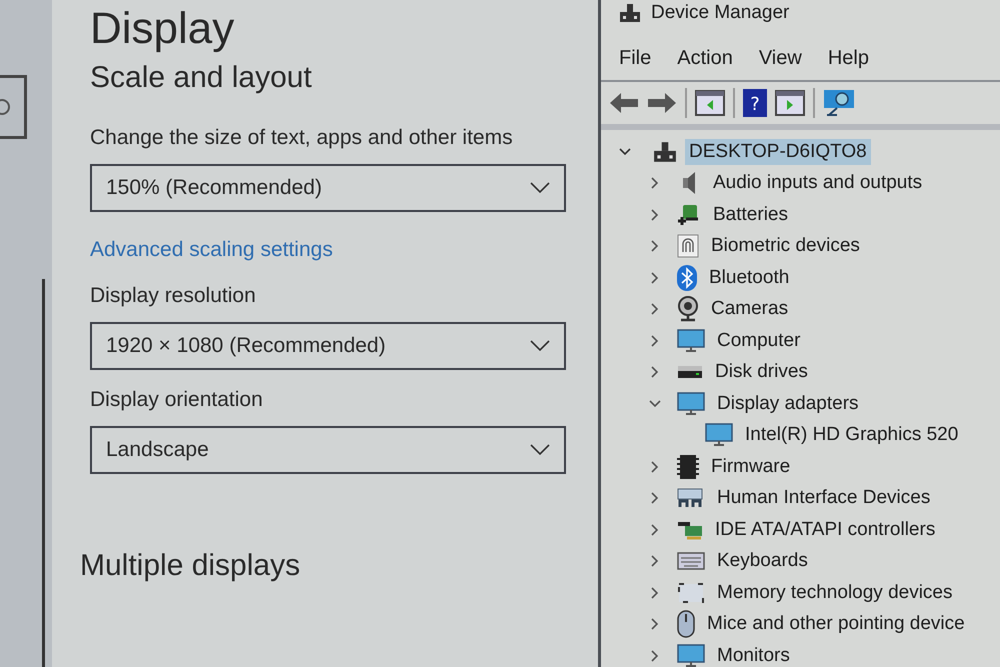 The width and height of the screenshot is (1000, 667). Describe the element at coordinates (688, 246) in the screenshot. I see `fingerprint-icon` at that location.